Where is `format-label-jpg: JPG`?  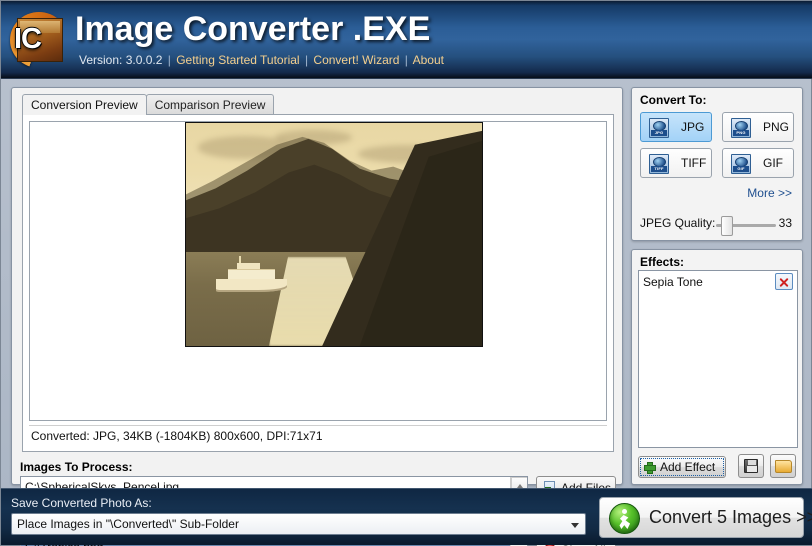 format-label-jpg: JPG is located at coordinates (693, 127).